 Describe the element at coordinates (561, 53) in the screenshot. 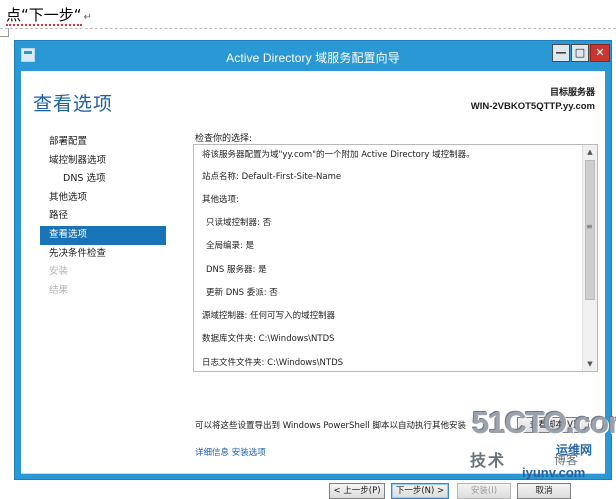

I see `minimize-button: —` at that location.